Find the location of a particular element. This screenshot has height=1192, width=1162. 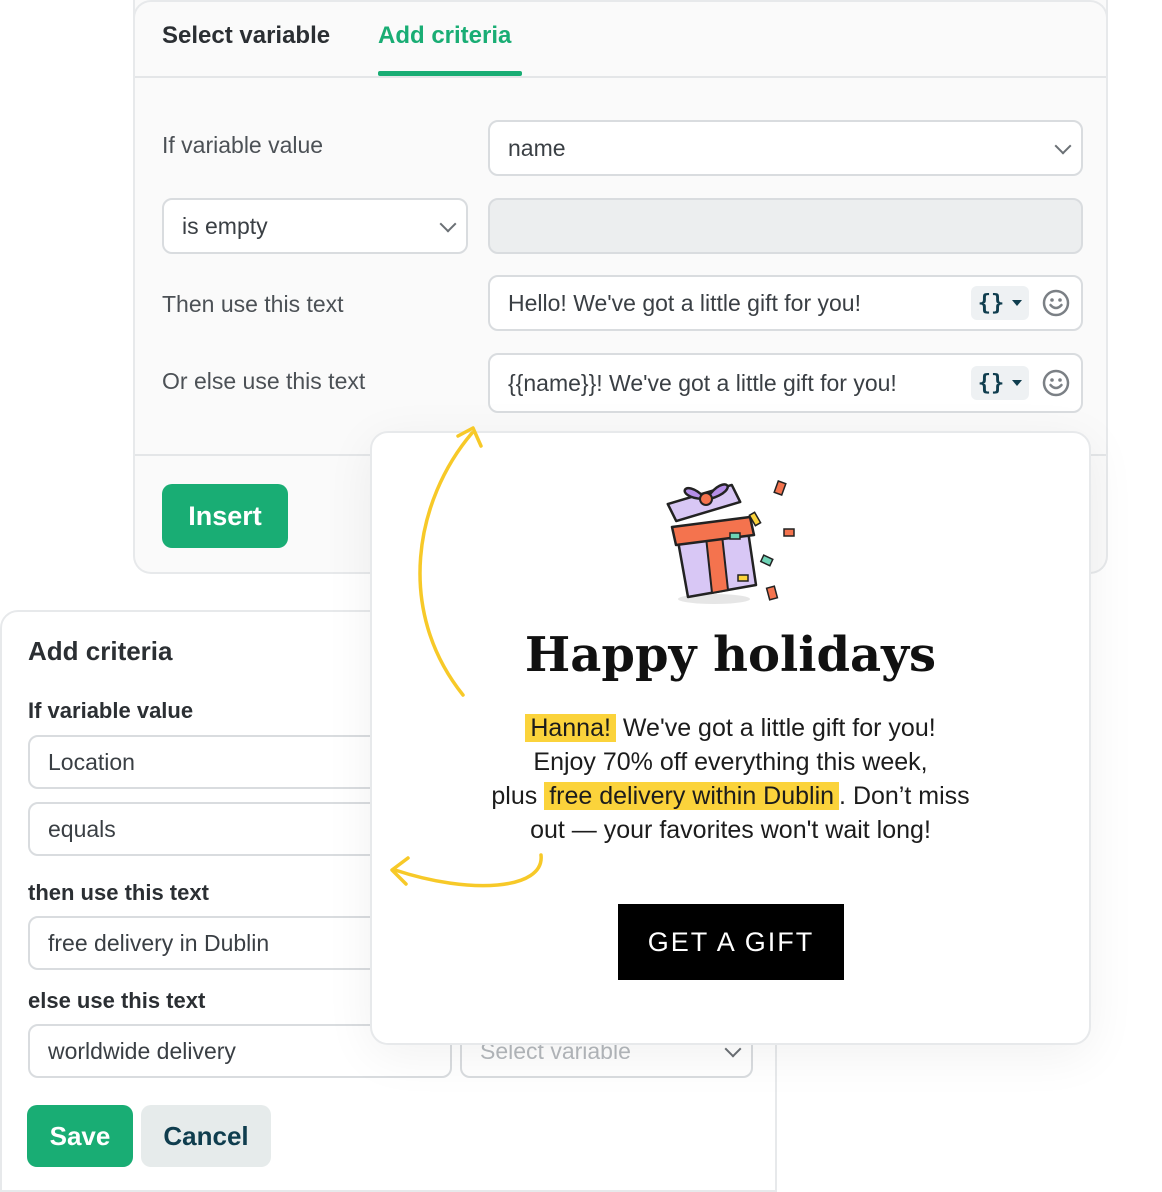

email-title: Happy holidays is located at coordinates (730, 655).